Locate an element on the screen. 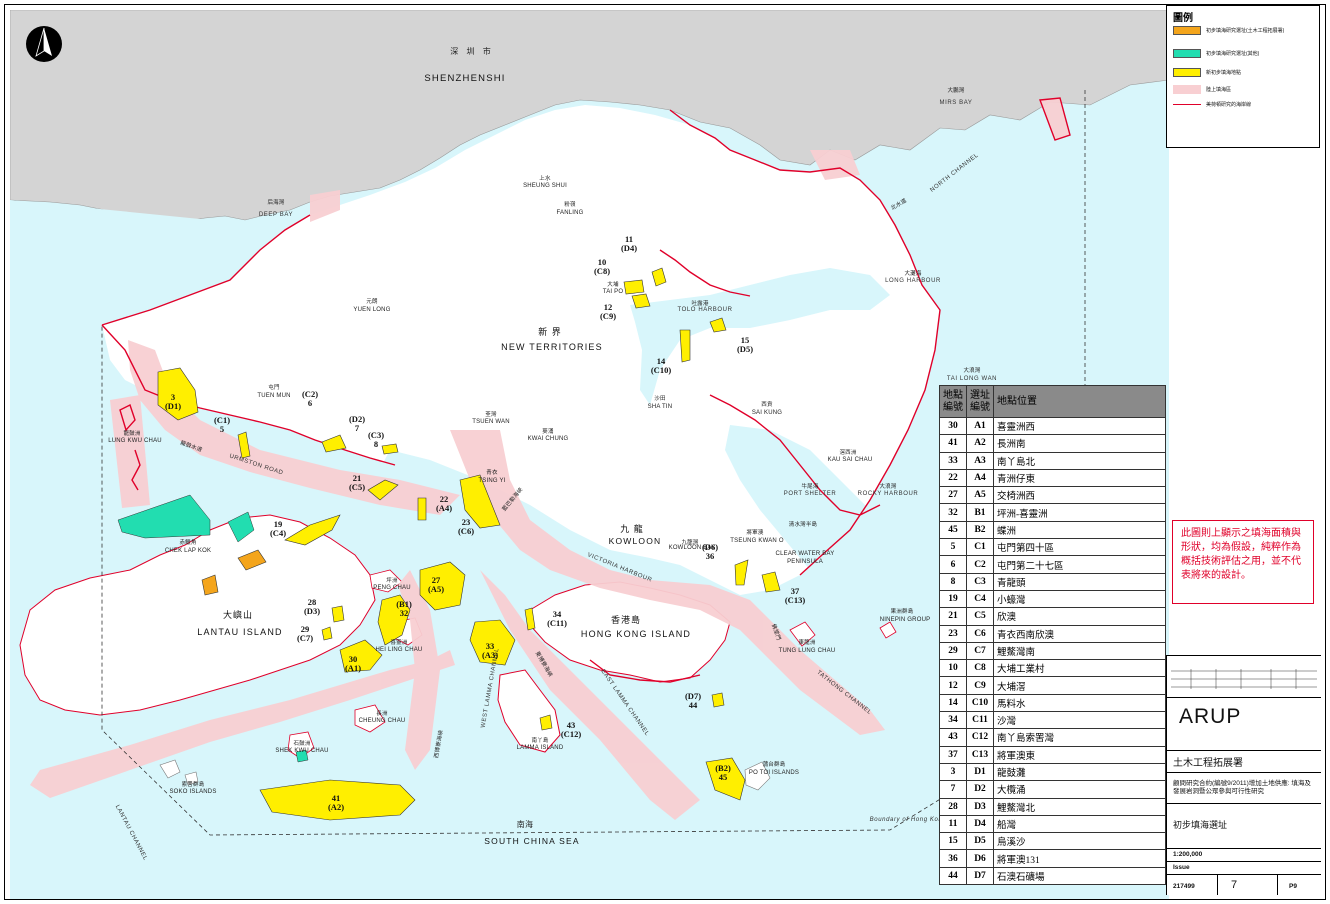 Image resolution: width=1330 pixels, height=904 pixels. table-row: 44 D7 石澳石礦場 is located at coordinates (1052, 876).